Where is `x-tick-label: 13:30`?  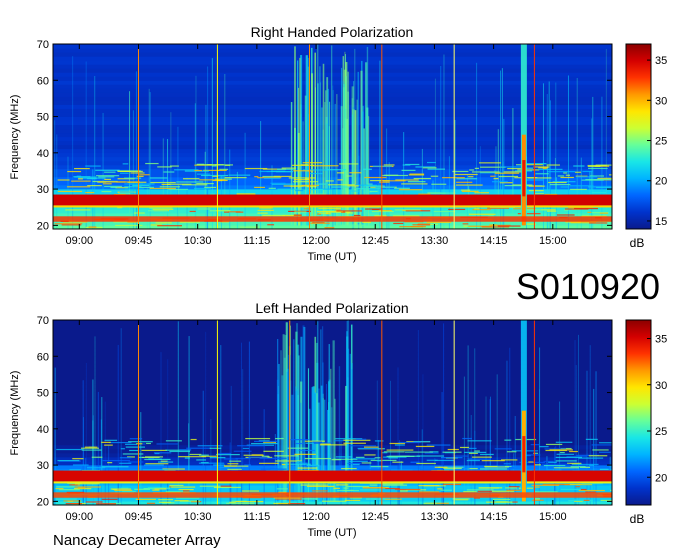
x-tick-label: 13:30 is located at coordinates (435, 241).